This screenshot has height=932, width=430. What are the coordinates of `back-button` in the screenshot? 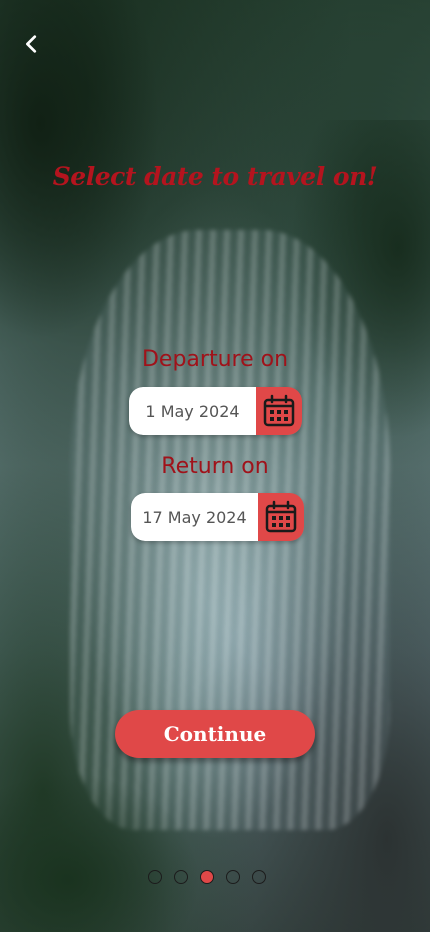 It's located at (32, 44).